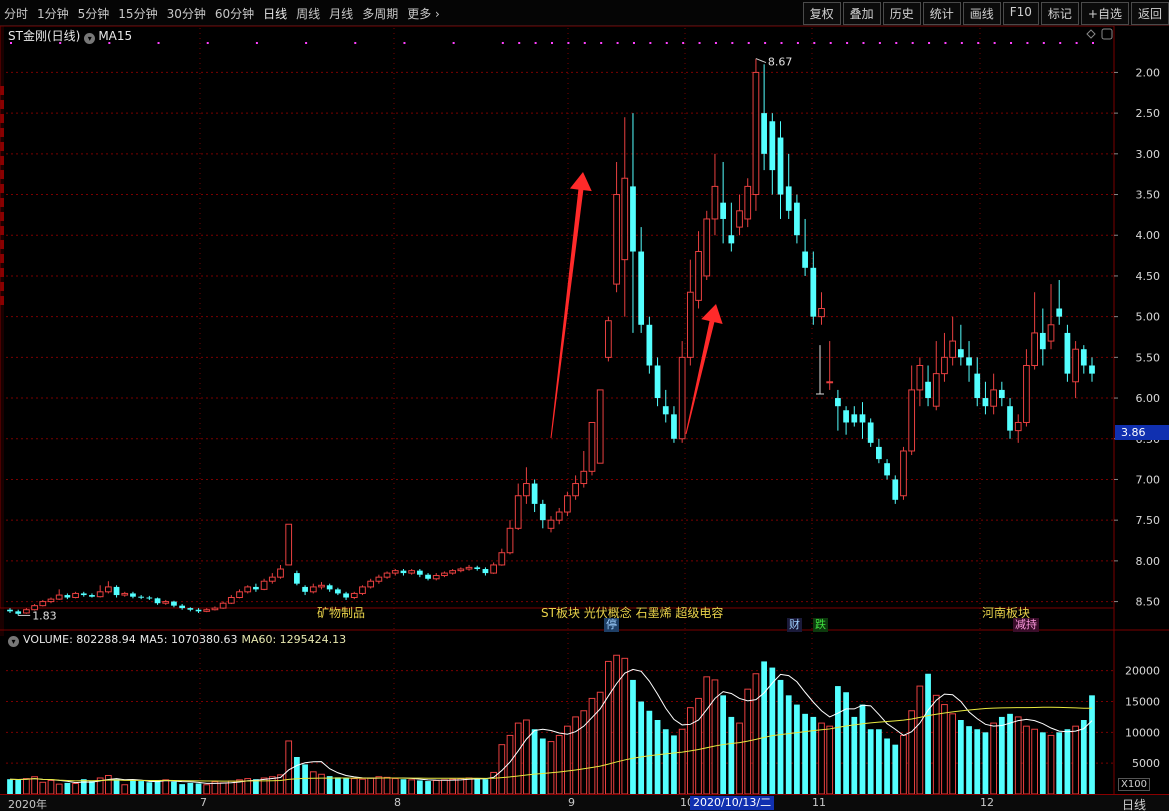 The height and width of the screenshot is (811, 1169). I want to click on period-tab: 5分钟, so click(94, 13).